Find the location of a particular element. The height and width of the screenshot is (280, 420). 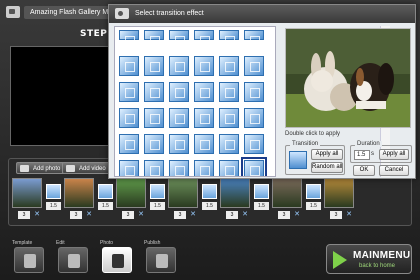

nav-tab-template: Template is located at coordinates (29, 257).